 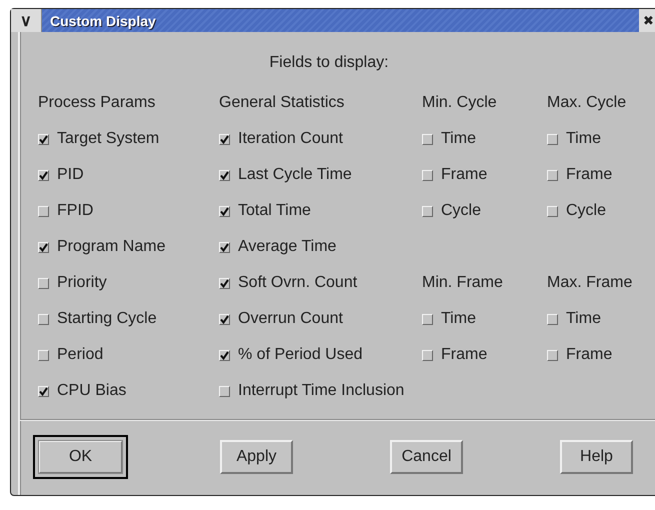 I want to click on dialog-button: Help, so click(x=596, y=457).